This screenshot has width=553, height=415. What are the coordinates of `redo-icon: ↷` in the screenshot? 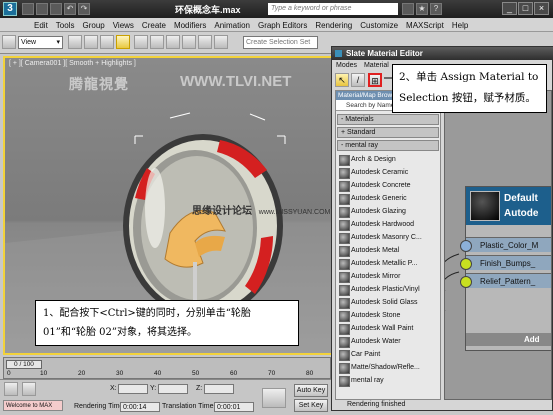 It's located at (84, 9).